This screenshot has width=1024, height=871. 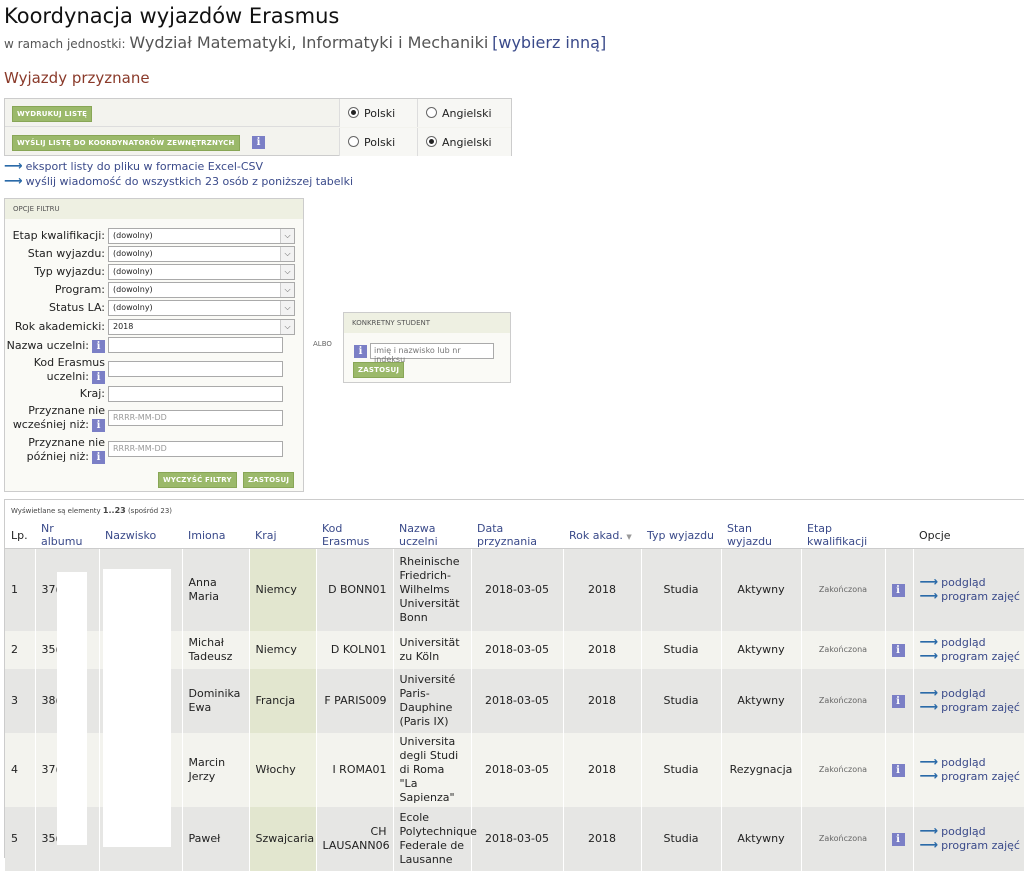 I want to click on col-nazwisko: Nazwisko, so click(x=140, y=535).